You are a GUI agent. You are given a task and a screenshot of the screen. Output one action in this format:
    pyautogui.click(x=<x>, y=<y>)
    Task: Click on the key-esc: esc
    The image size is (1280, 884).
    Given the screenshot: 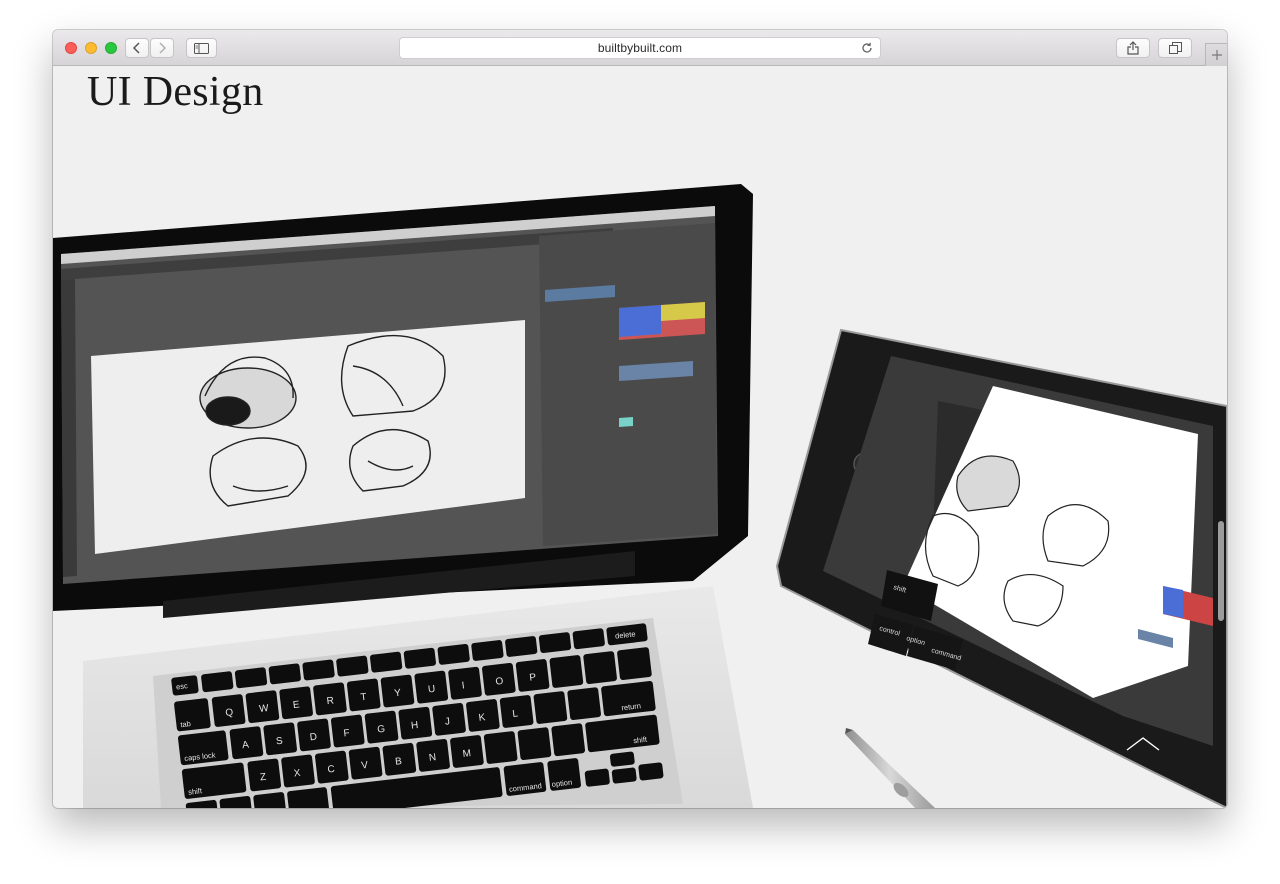 What is the action you would take?
    pyautogui.click(x=182, y=686)
    